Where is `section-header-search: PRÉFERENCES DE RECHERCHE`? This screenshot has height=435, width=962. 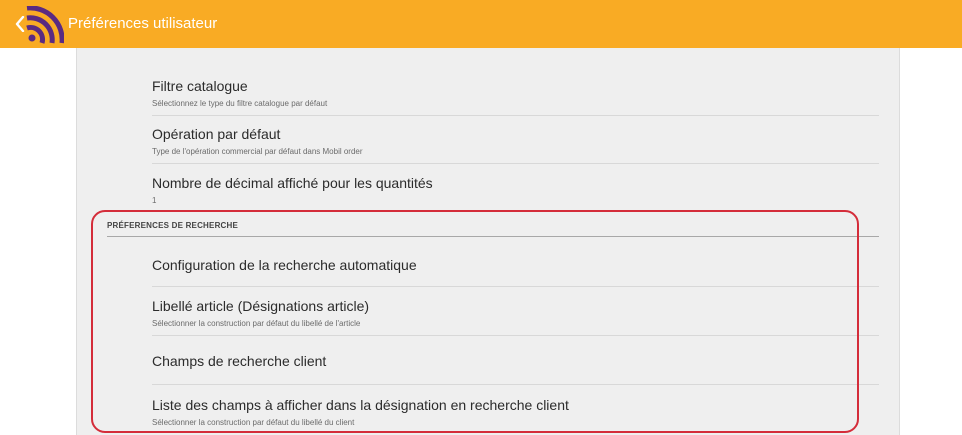
section-header-search: PRÉFERENCES DE RECHERCHE is located at coordinates (173, 225).